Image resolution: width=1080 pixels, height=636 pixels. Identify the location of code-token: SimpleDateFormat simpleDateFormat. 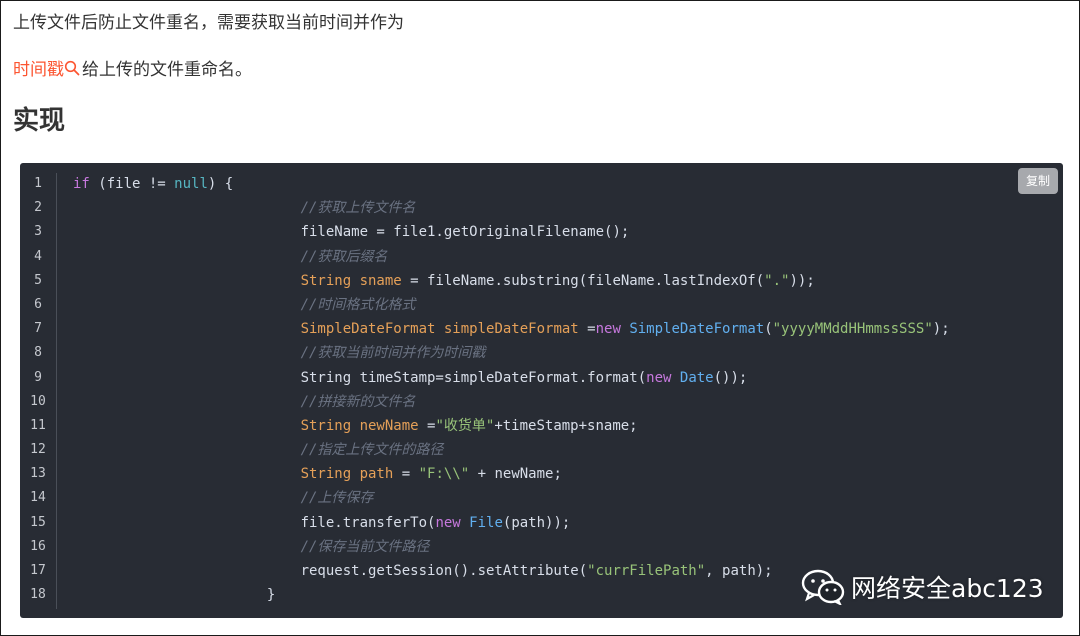
(439, 329).